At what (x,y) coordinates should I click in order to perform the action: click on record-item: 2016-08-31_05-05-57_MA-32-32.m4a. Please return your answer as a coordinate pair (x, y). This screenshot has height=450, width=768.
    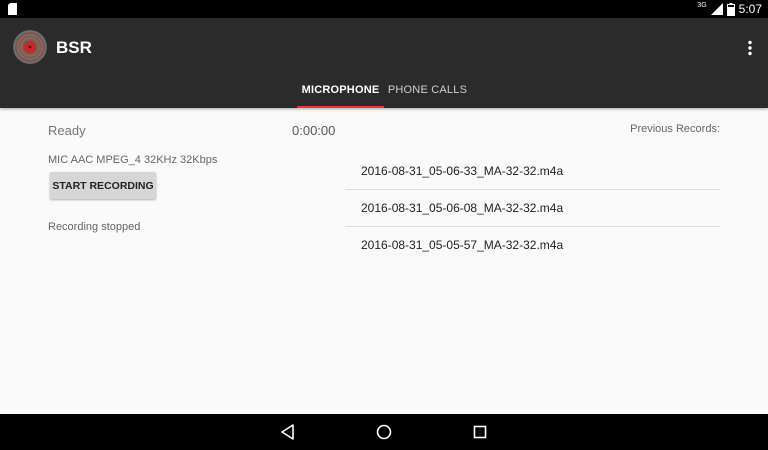
    Looking at the image, I should click on (532, 245).